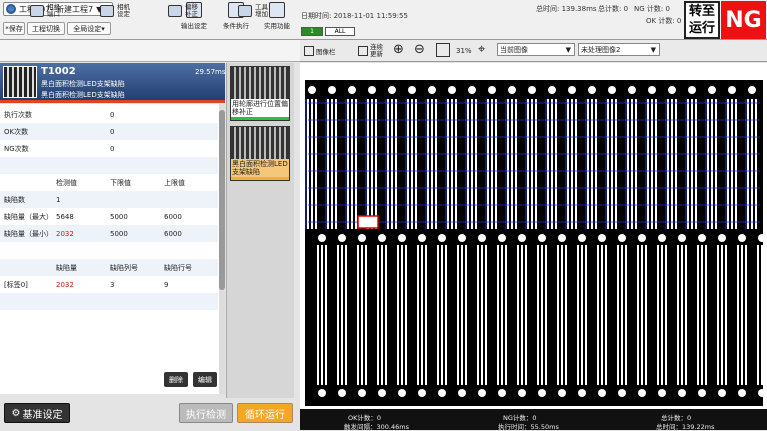 Image resolution: width=767 pixels, height=431 pixels. What do you see at coordinates (536, 49) in the screenshot?
I see `image-select: 当前图像 ▼` at bounding box center [536, 49].